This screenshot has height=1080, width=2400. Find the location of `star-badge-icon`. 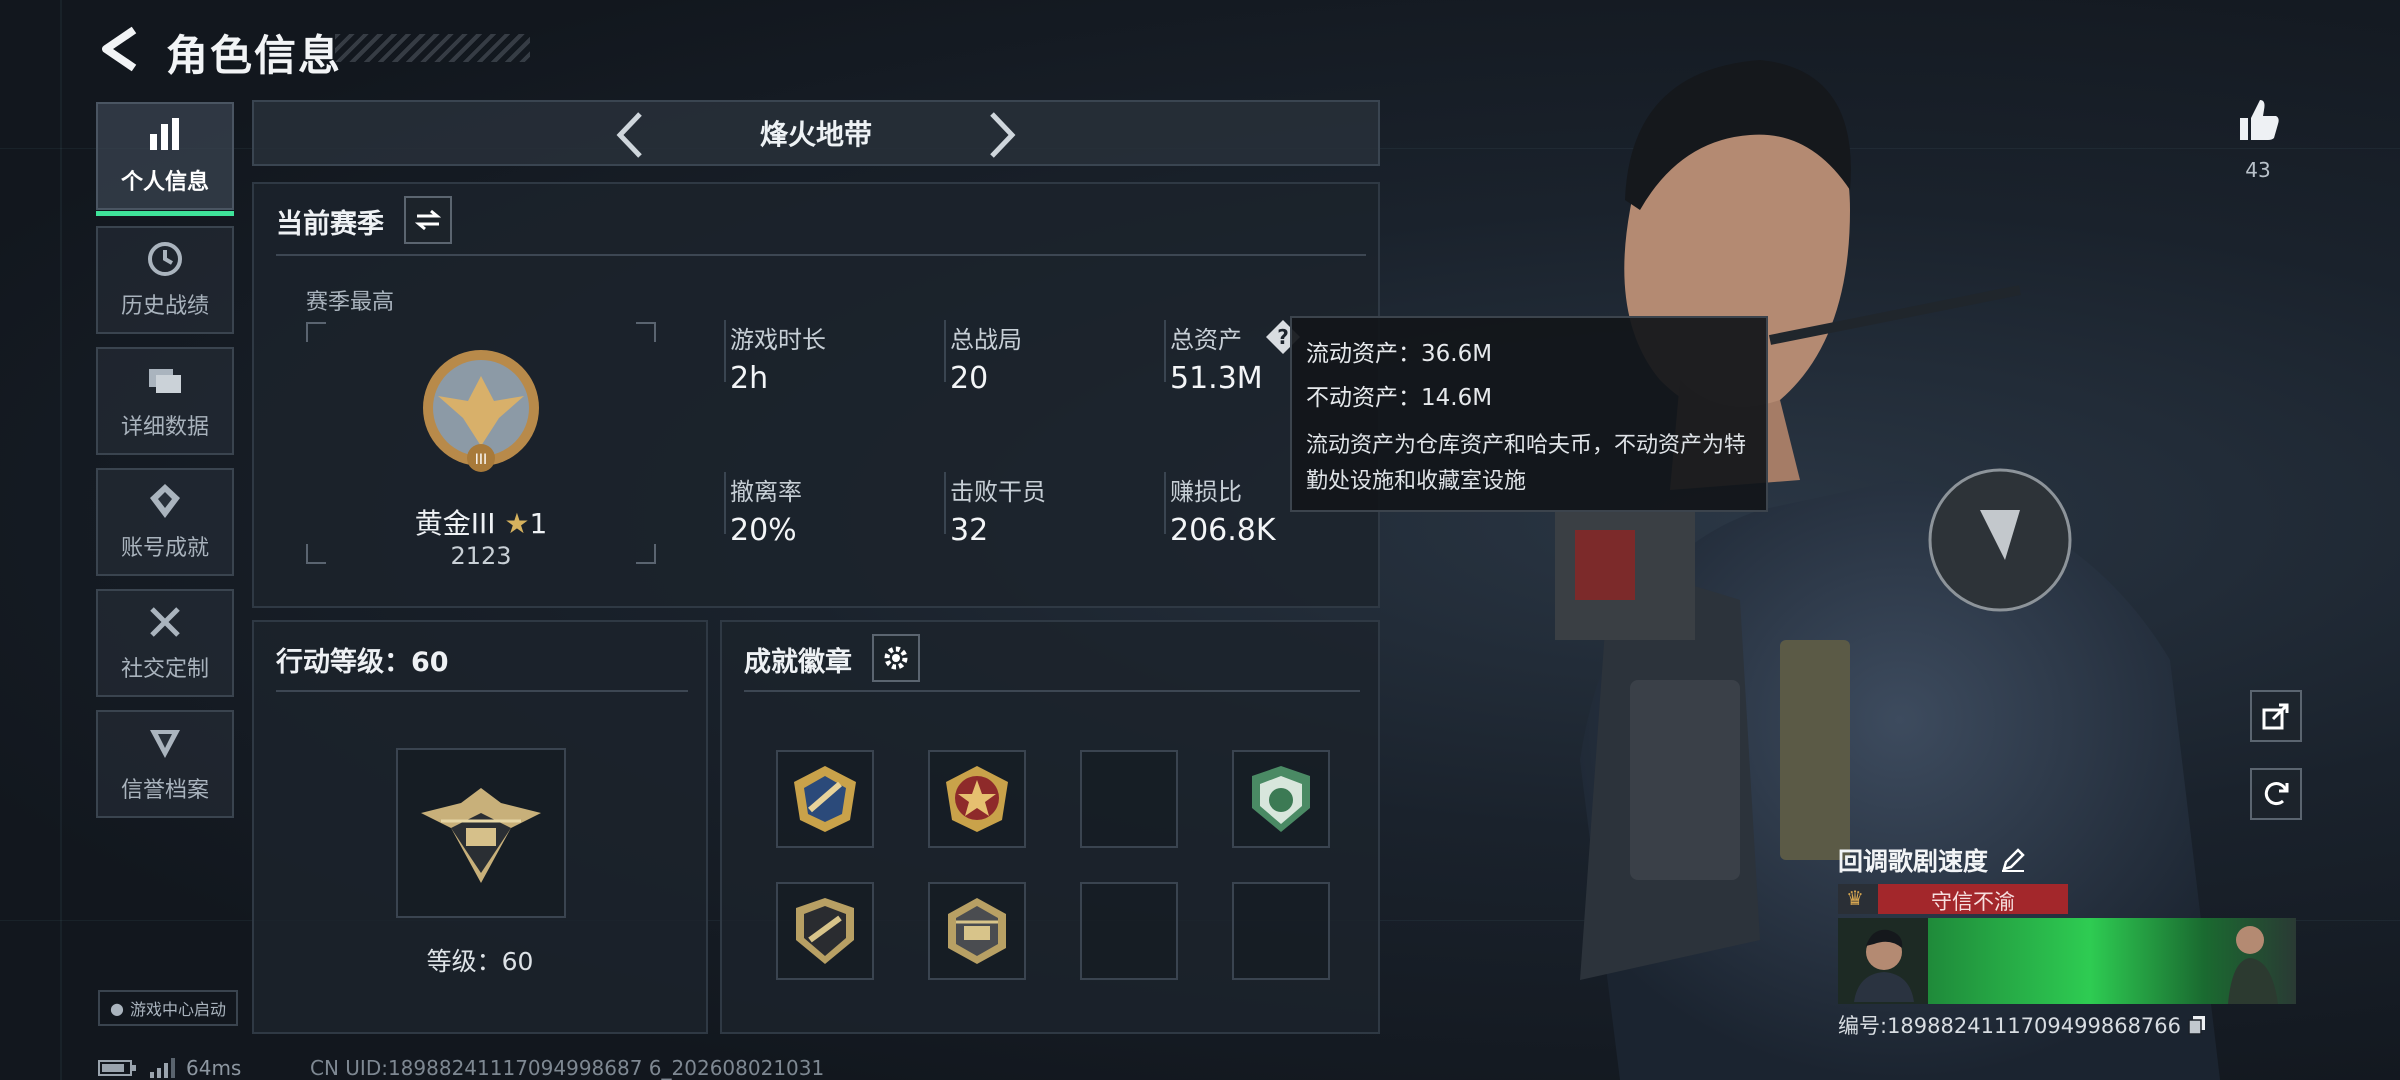

star-badge-icon is located at coordinates (977, 799).